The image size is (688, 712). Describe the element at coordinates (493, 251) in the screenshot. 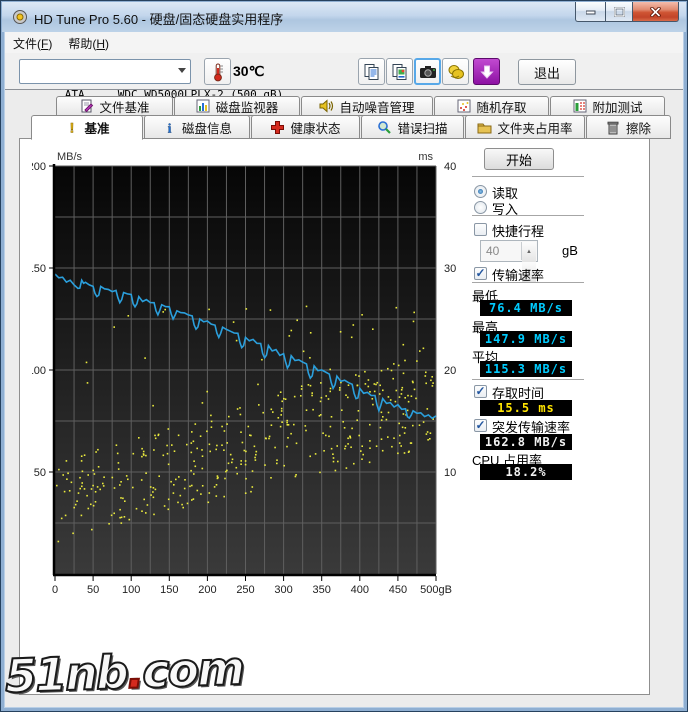

I see `short-stroke-value-text: 40` at that location.